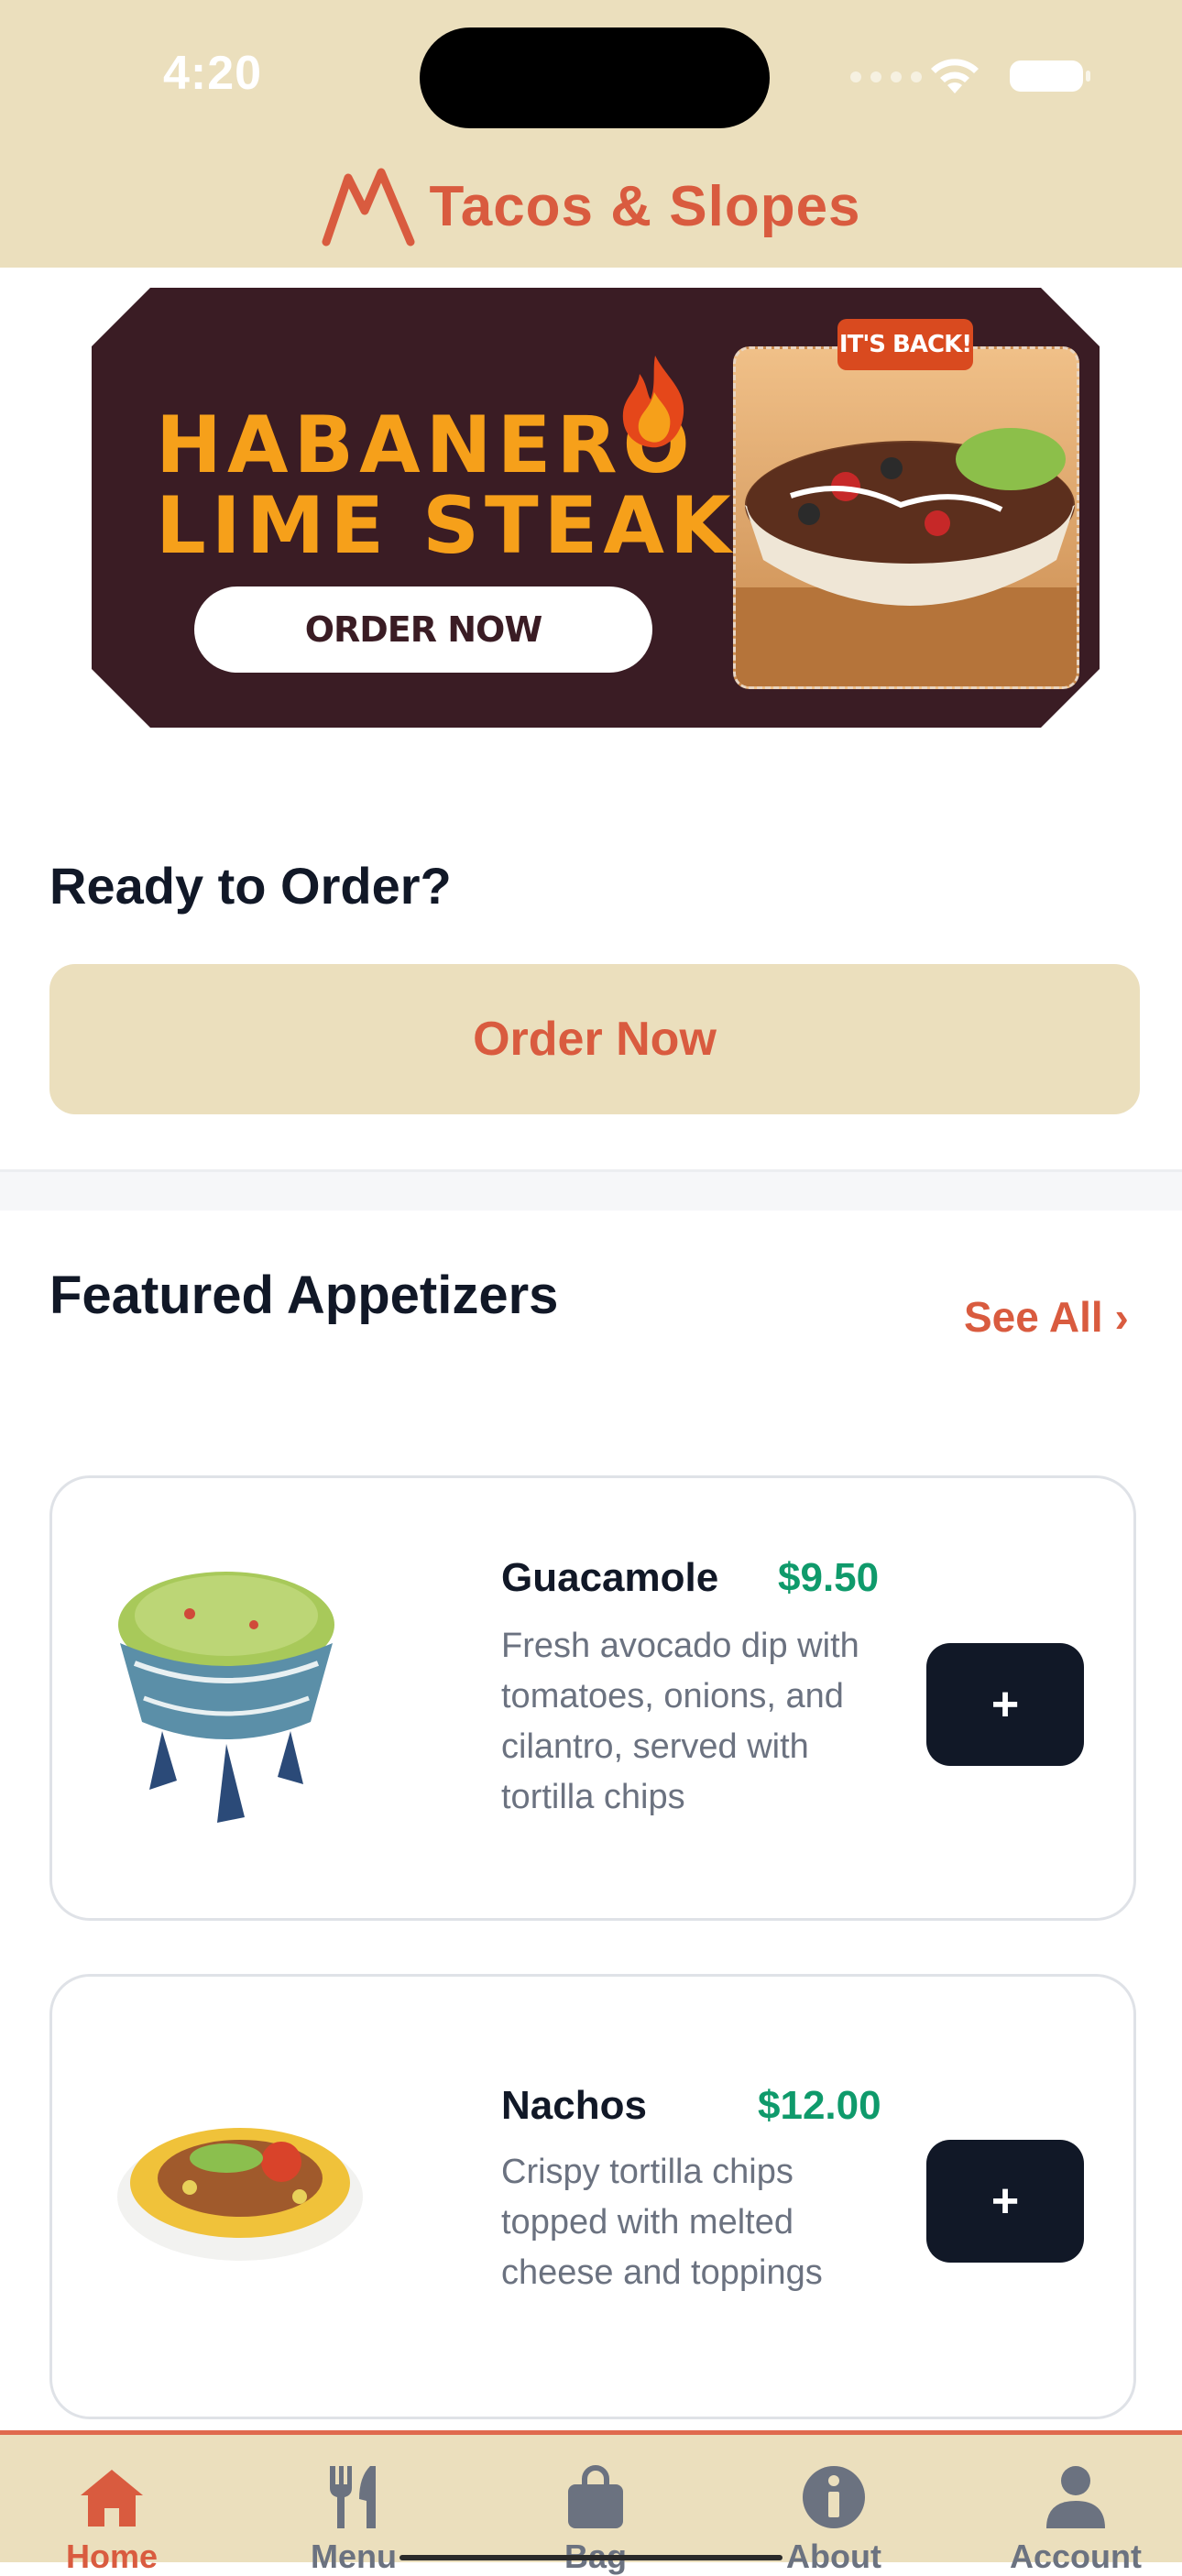 The height and width of the screenshot is (2576, 1182). What do you see at coordinates (906, 517) in the screenshot?
I see `promo-bowl-image` at bounding box center [906, 517].